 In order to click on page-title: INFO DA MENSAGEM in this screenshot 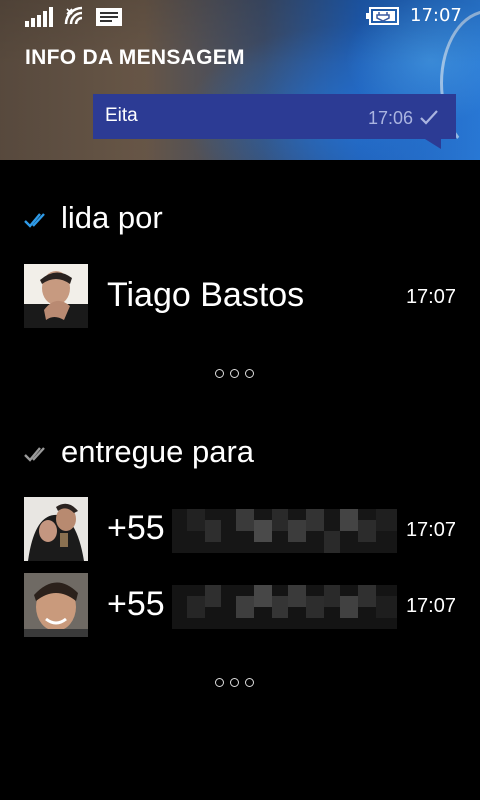, I will do `click(135, 57)`.